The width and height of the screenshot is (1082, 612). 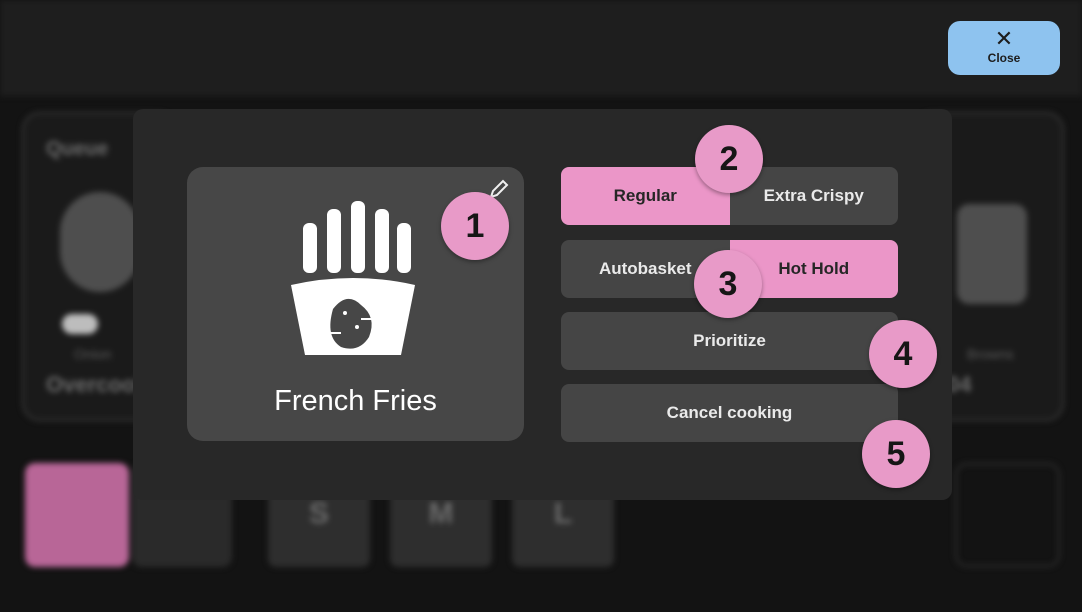 I want to click on annotation-badge-3: 3, so click(x=728, y=284).